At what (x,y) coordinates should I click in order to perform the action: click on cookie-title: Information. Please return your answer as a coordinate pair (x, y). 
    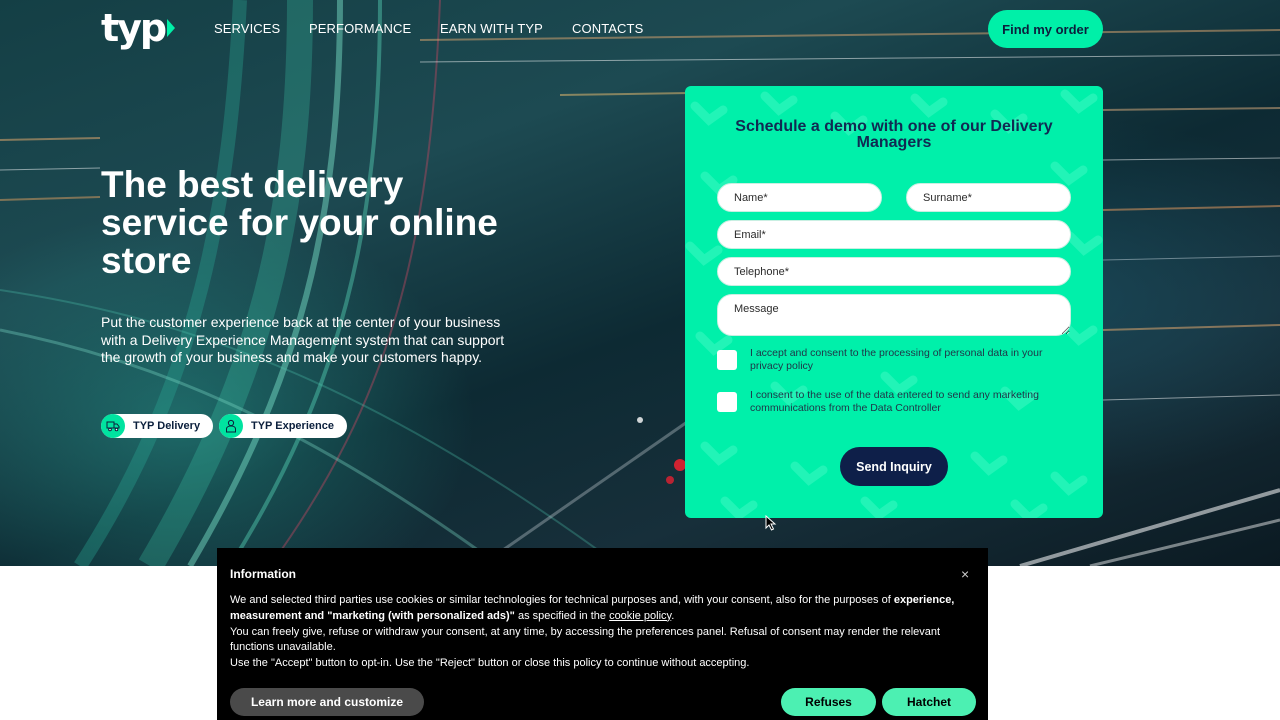
    Looking at the image, I should click on (263, 574).